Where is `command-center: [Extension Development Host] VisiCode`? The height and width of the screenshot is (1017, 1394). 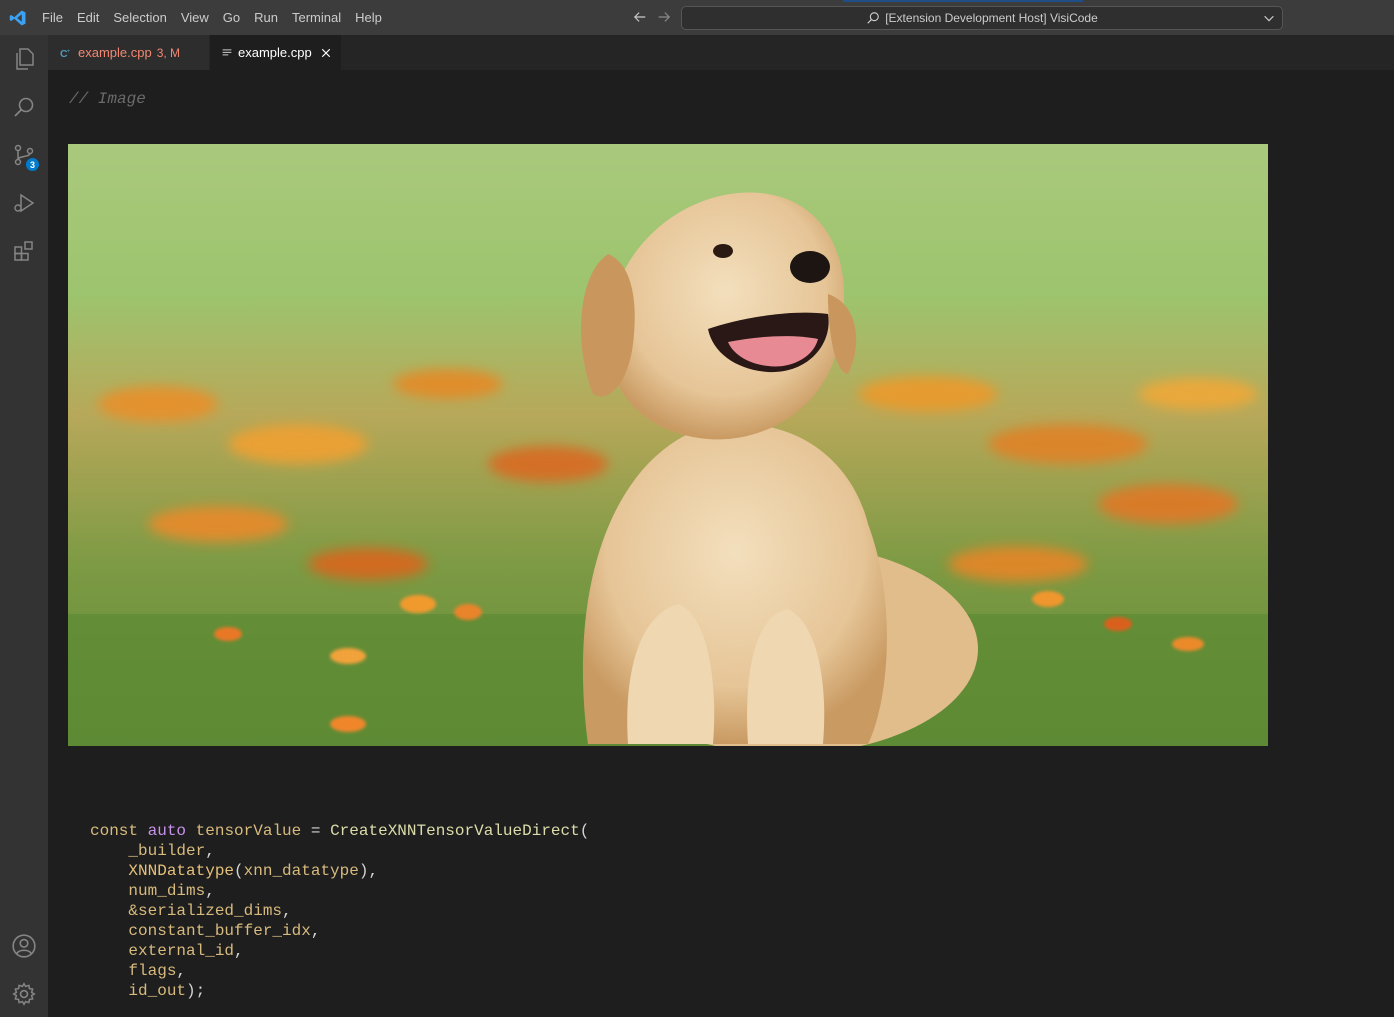 command-center: [Extension Development Host] VisiCode is located at coordinates (982, 18).